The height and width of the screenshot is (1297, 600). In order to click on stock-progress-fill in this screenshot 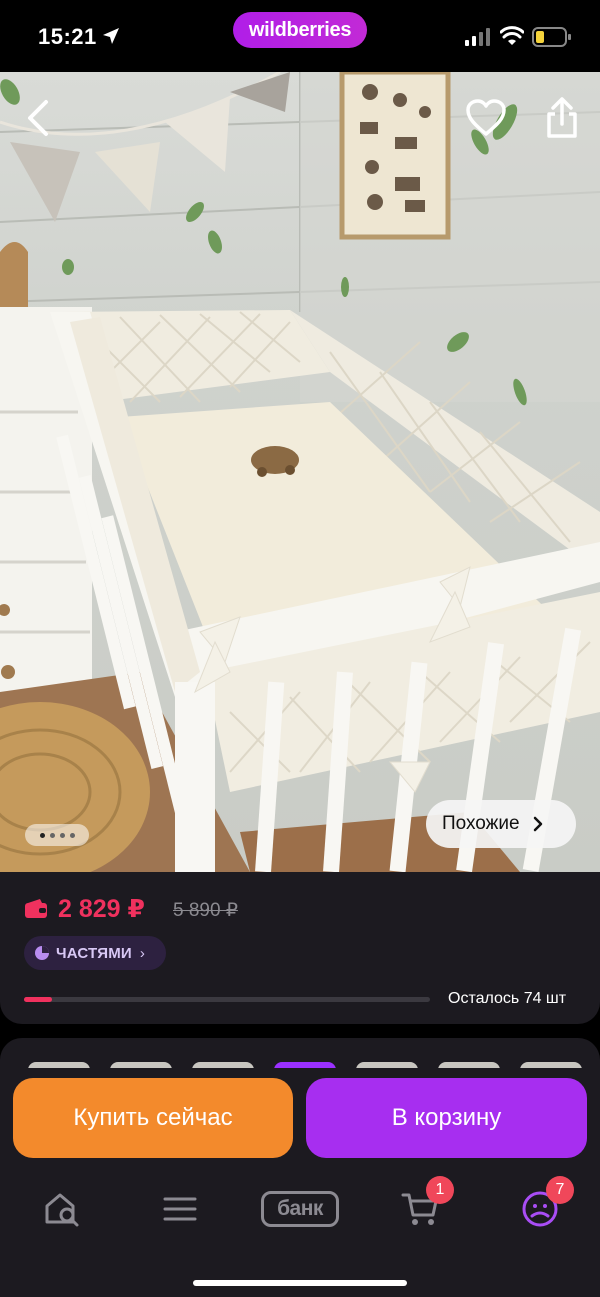, I will do `click(38, 999)`.